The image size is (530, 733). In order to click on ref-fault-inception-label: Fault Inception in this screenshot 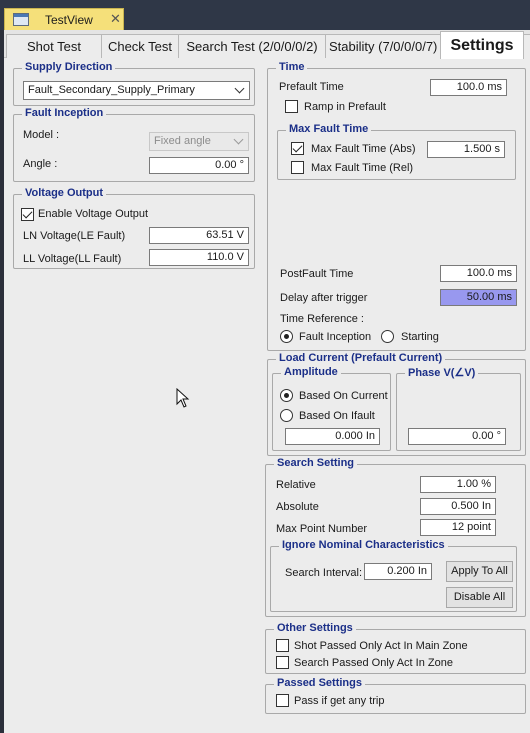, I will do `click(335, 337)`.